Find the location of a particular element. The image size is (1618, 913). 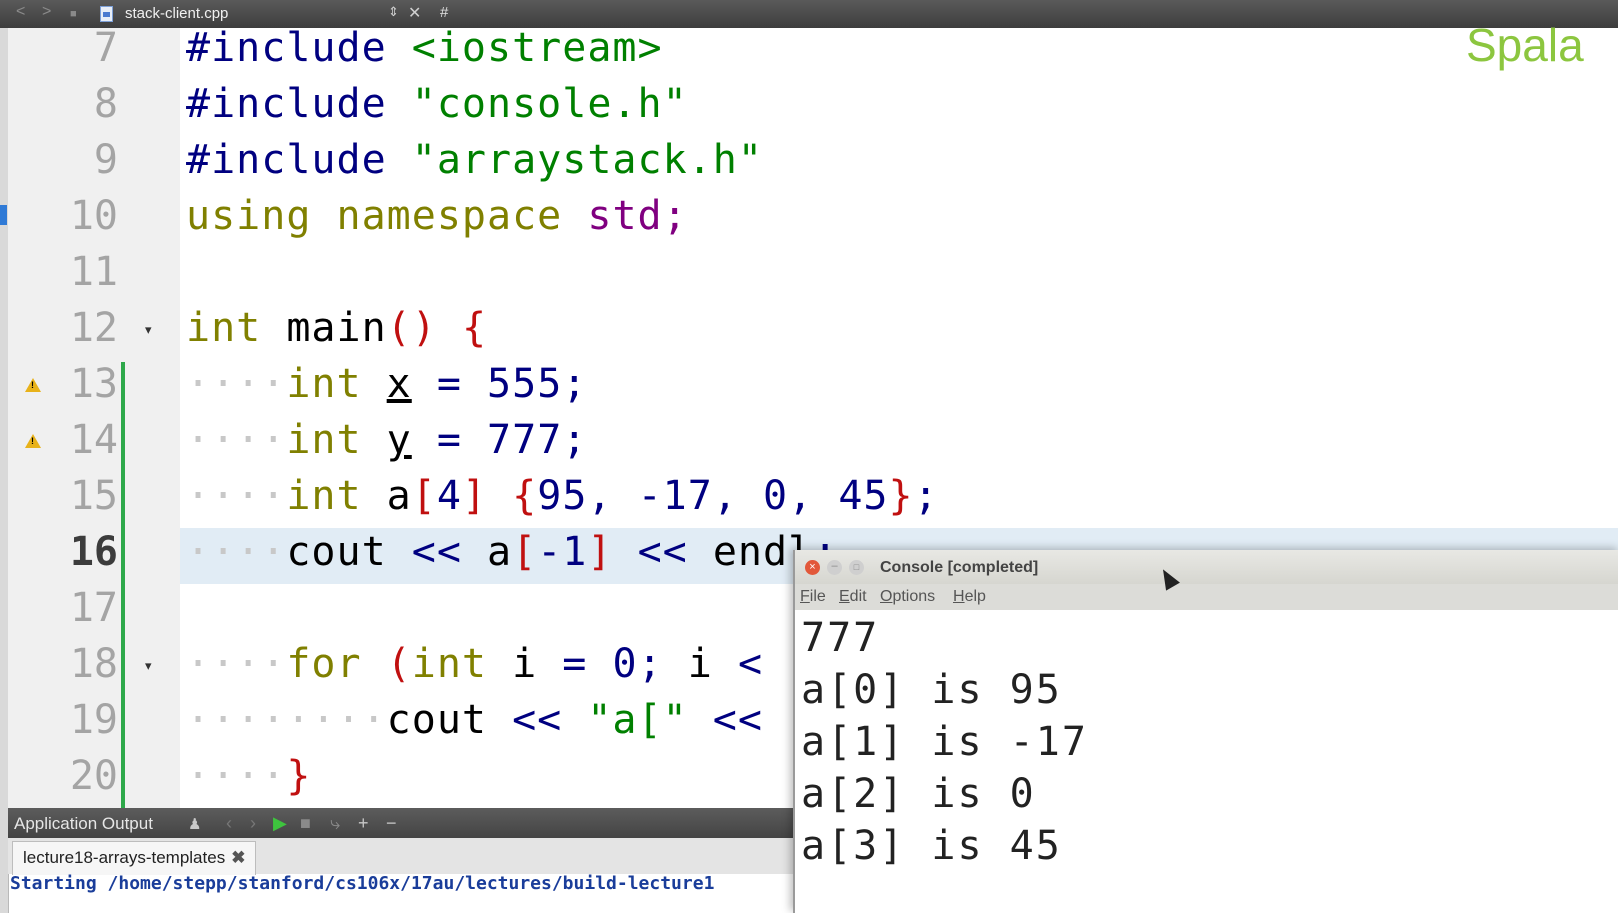

code-token: { is located at coordinates (474, 328).